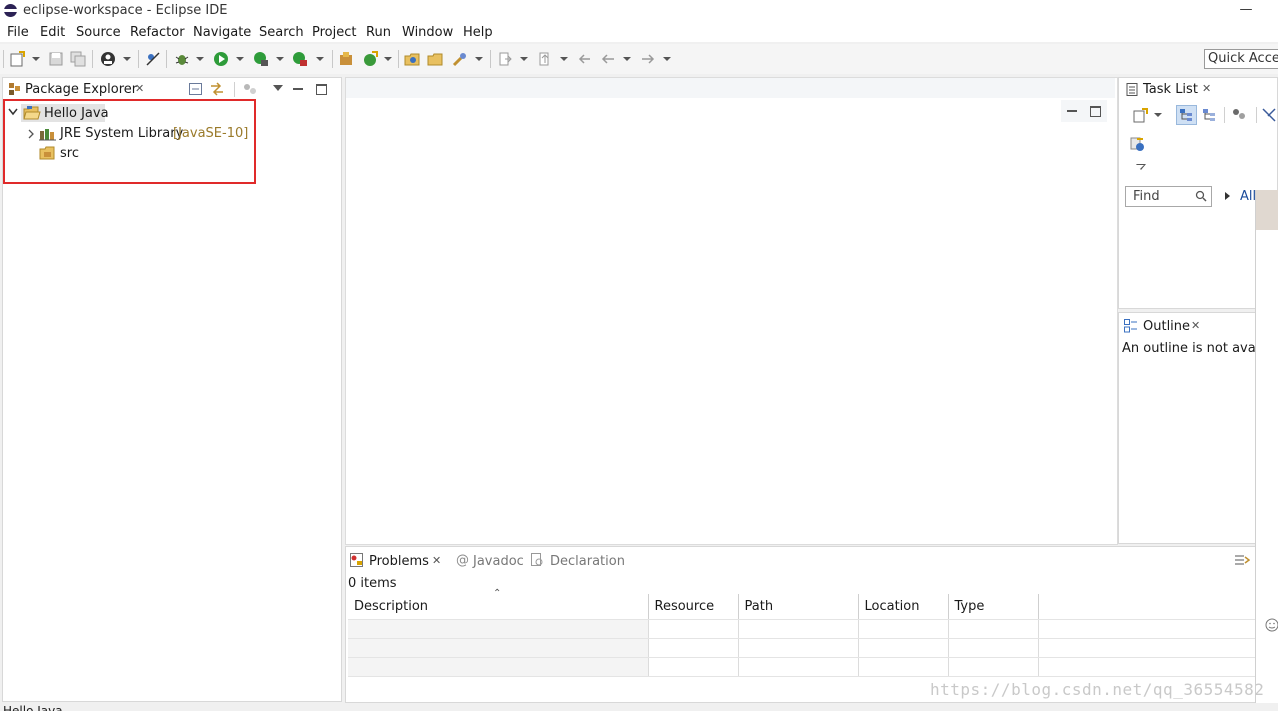 This screenshot has height=711, width=1278. Describe the element at coordinates (1239, 114) in the screenshot. I see `task-filters-icon` at that location.